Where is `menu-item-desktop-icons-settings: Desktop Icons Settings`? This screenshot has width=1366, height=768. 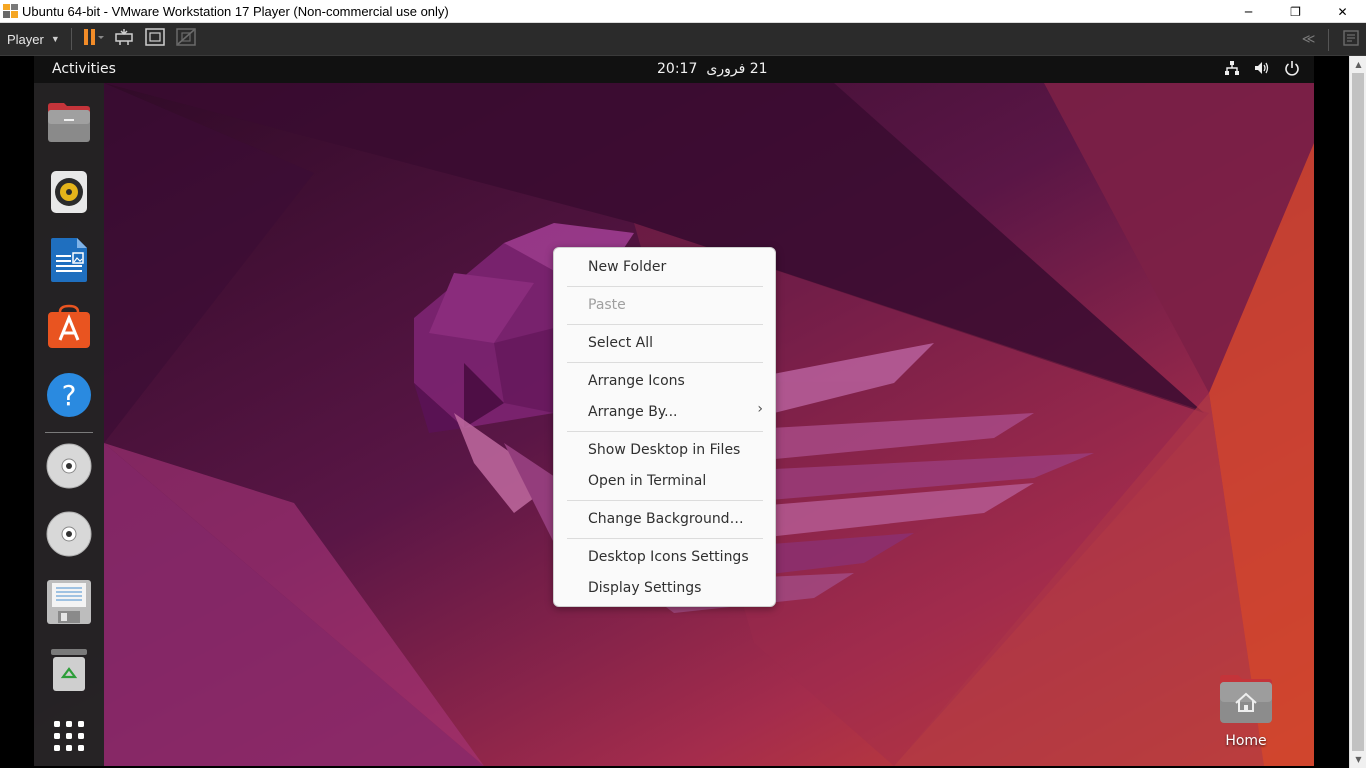
menu-item-desktop-icons-settings: Desktop Icons Settings is located at coordinates (668, 557).